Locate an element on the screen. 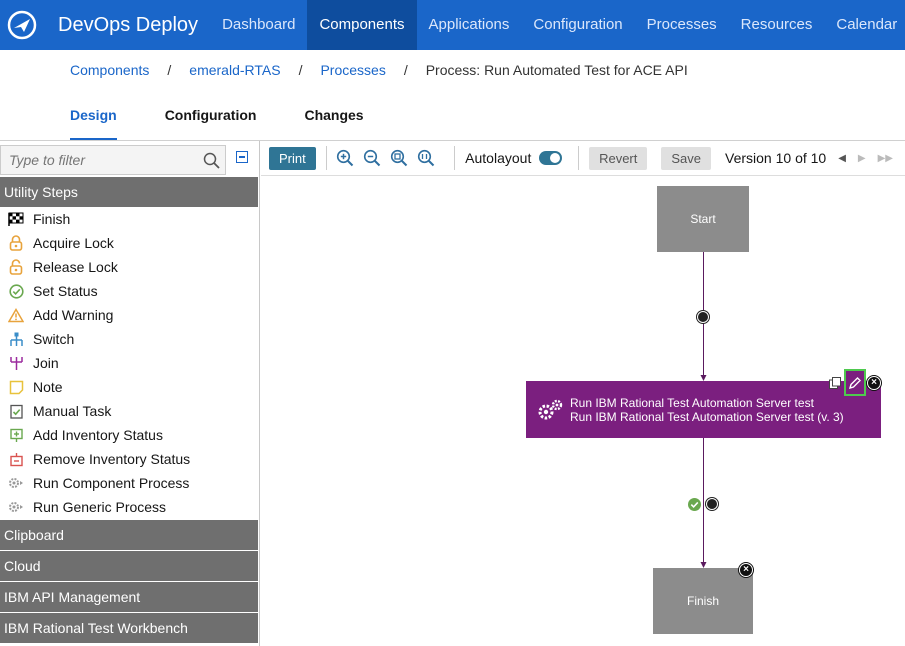 This screenshot has height=646, width=905. success-condition-icon is located at coordinates (694, 504).